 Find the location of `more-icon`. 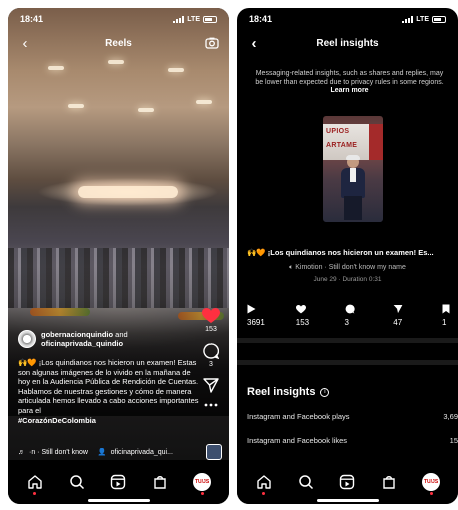

more-icon is located at coordinates (211, 405).